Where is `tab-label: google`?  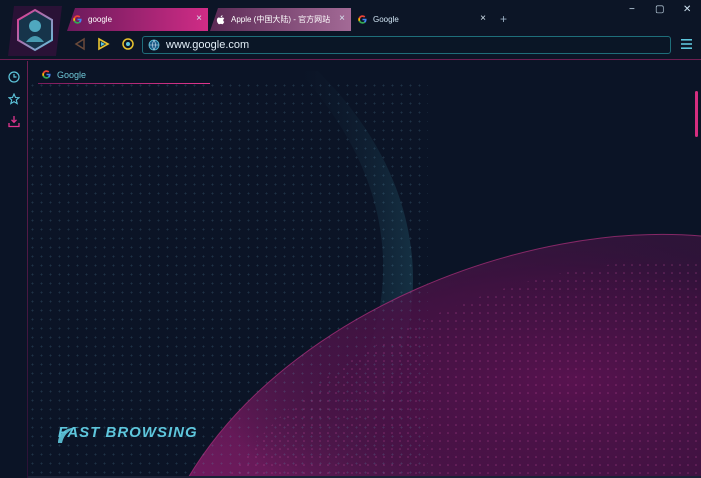 tab-label: google is located at coordinates (100, 19).